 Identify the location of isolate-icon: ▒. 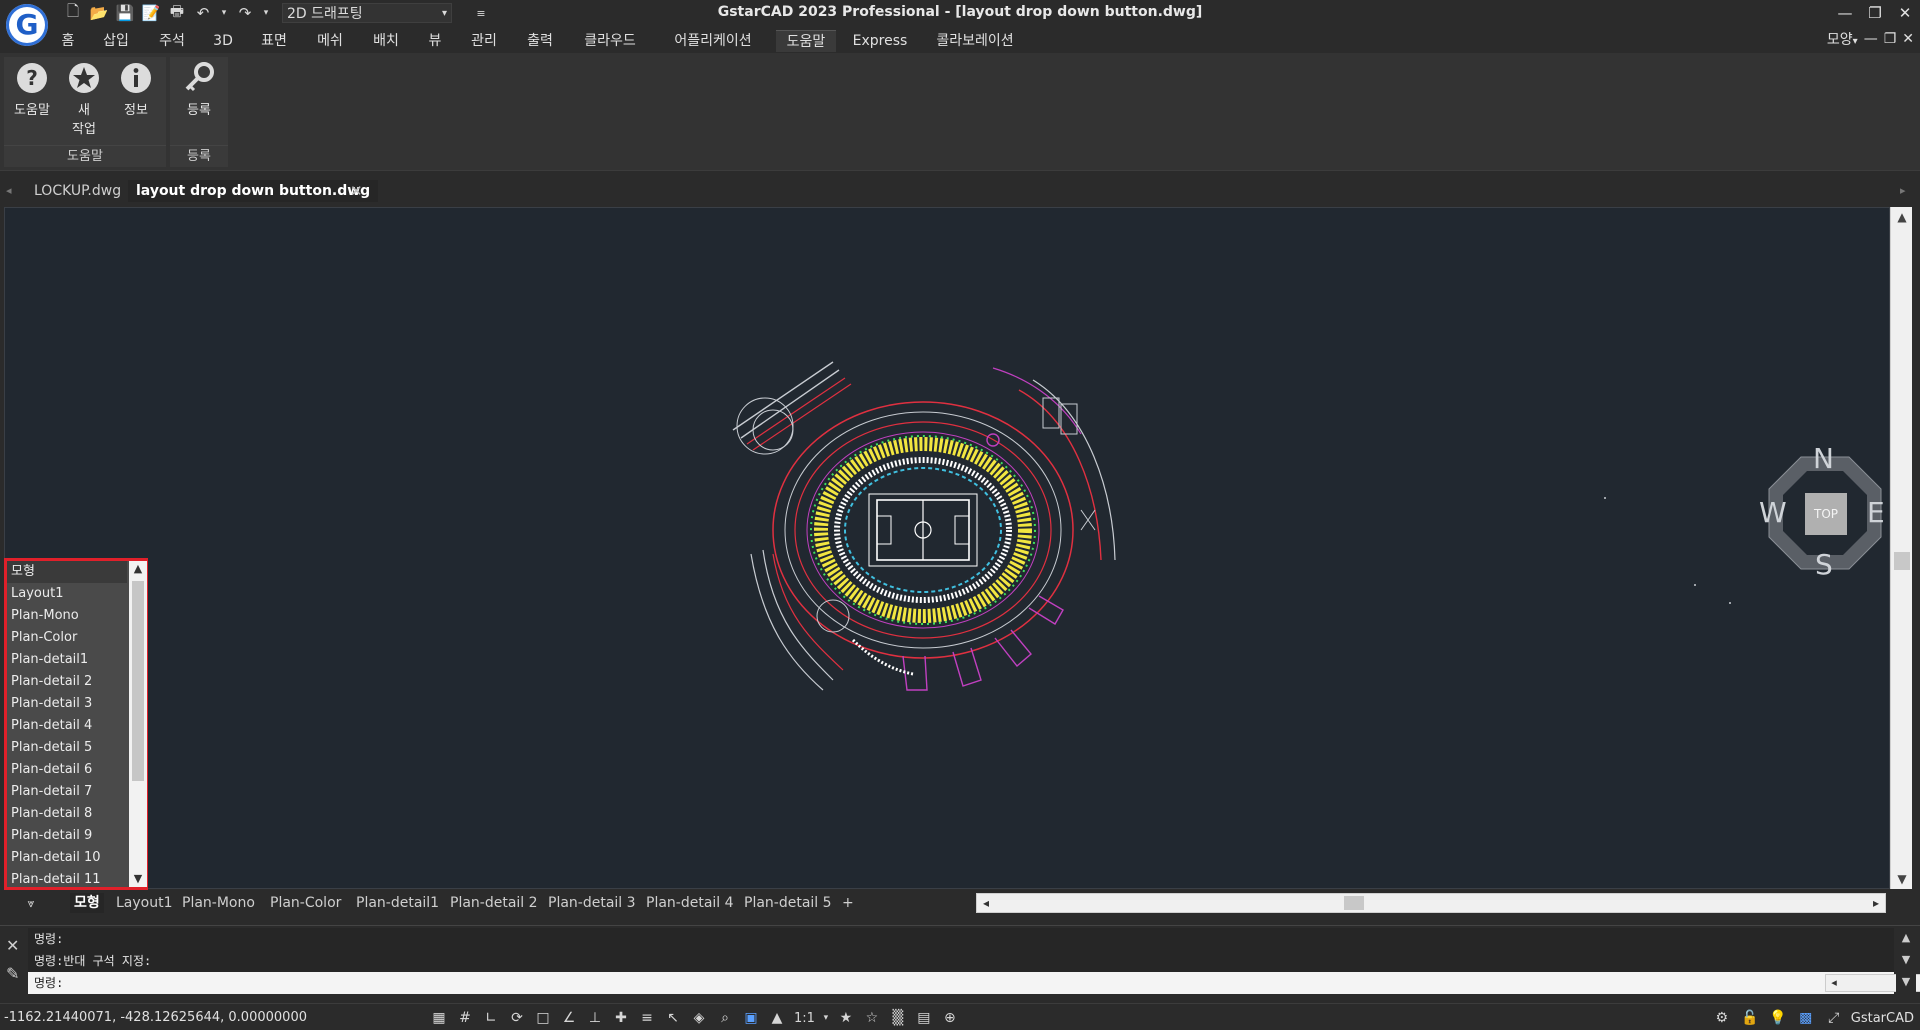
(898, 1018).